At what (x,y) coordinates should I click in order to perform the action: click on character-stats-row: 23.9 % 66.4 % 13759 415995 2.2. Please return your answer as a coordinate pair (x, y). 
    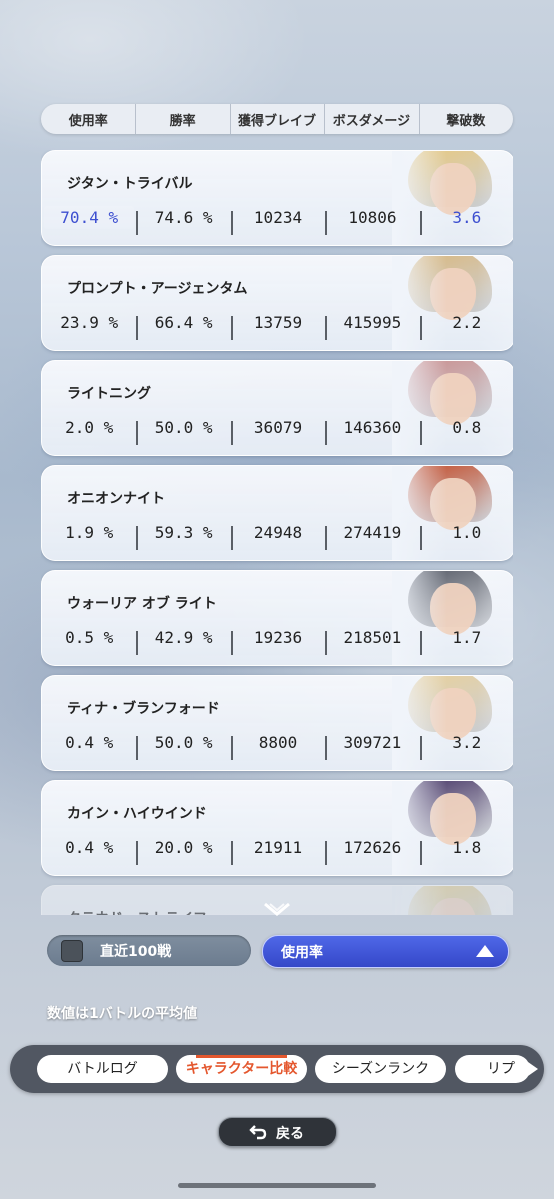
    Looking at the image, I should click on (277, 323).